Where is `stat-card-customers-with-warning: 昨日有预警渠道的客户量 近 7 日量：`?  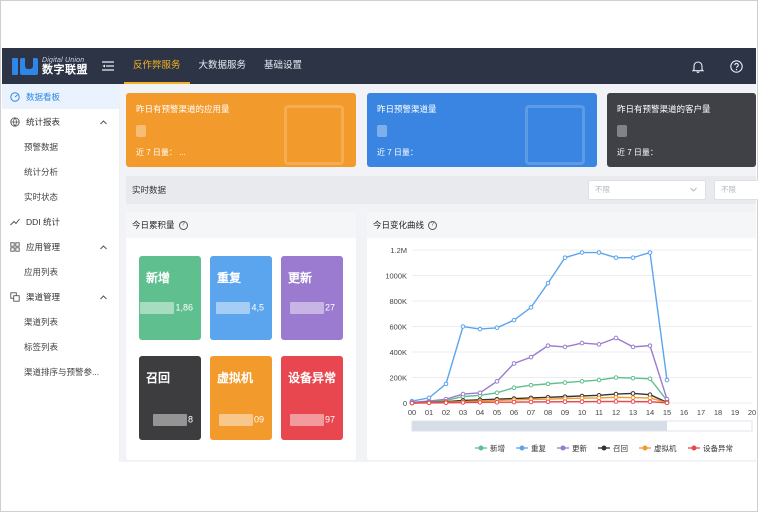 stat-card-customers-with-warning: 昨日有预警渠道的客户量 近 7 日量： is located at coordinates (681, 130).